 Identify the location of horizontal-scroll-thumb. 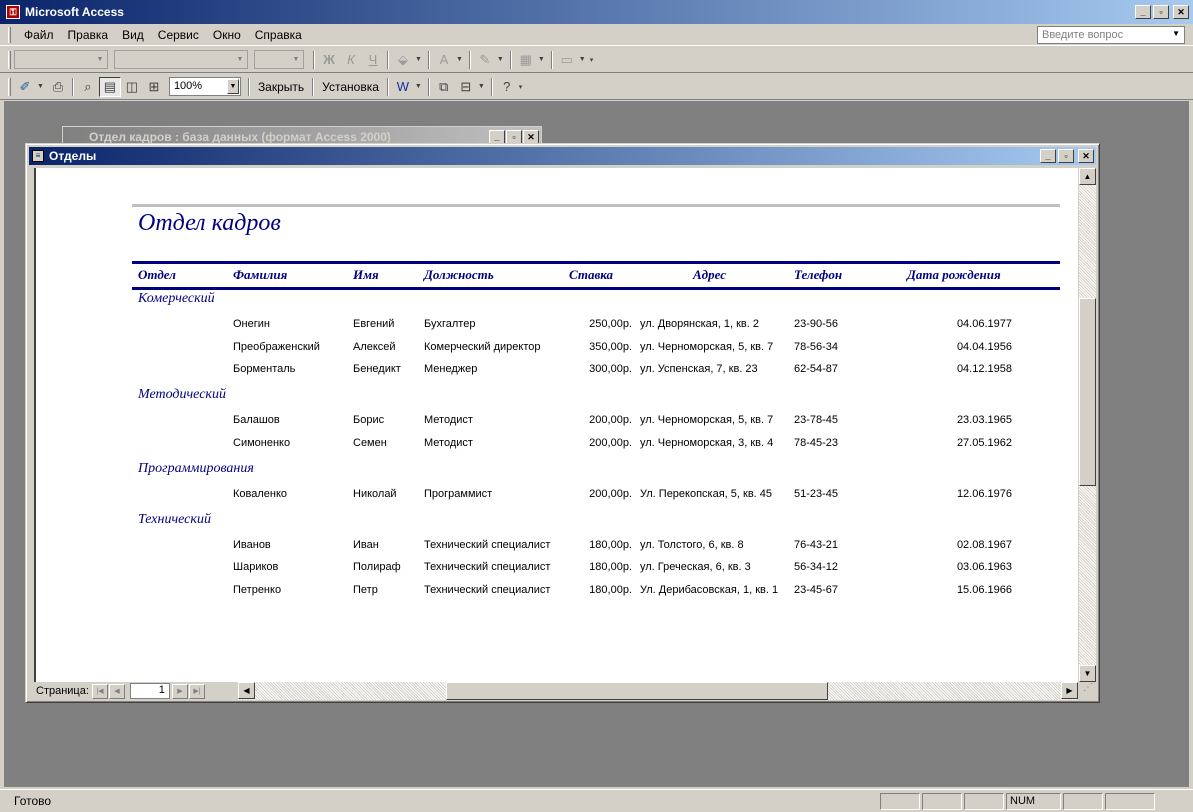
(637, 691).